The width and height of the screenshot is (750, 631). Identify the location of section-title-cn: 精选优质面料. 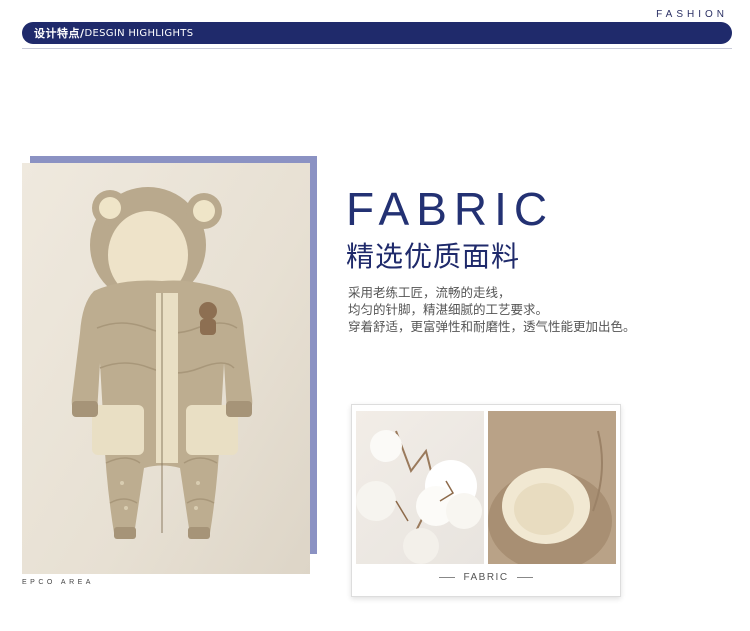
(433, 256).